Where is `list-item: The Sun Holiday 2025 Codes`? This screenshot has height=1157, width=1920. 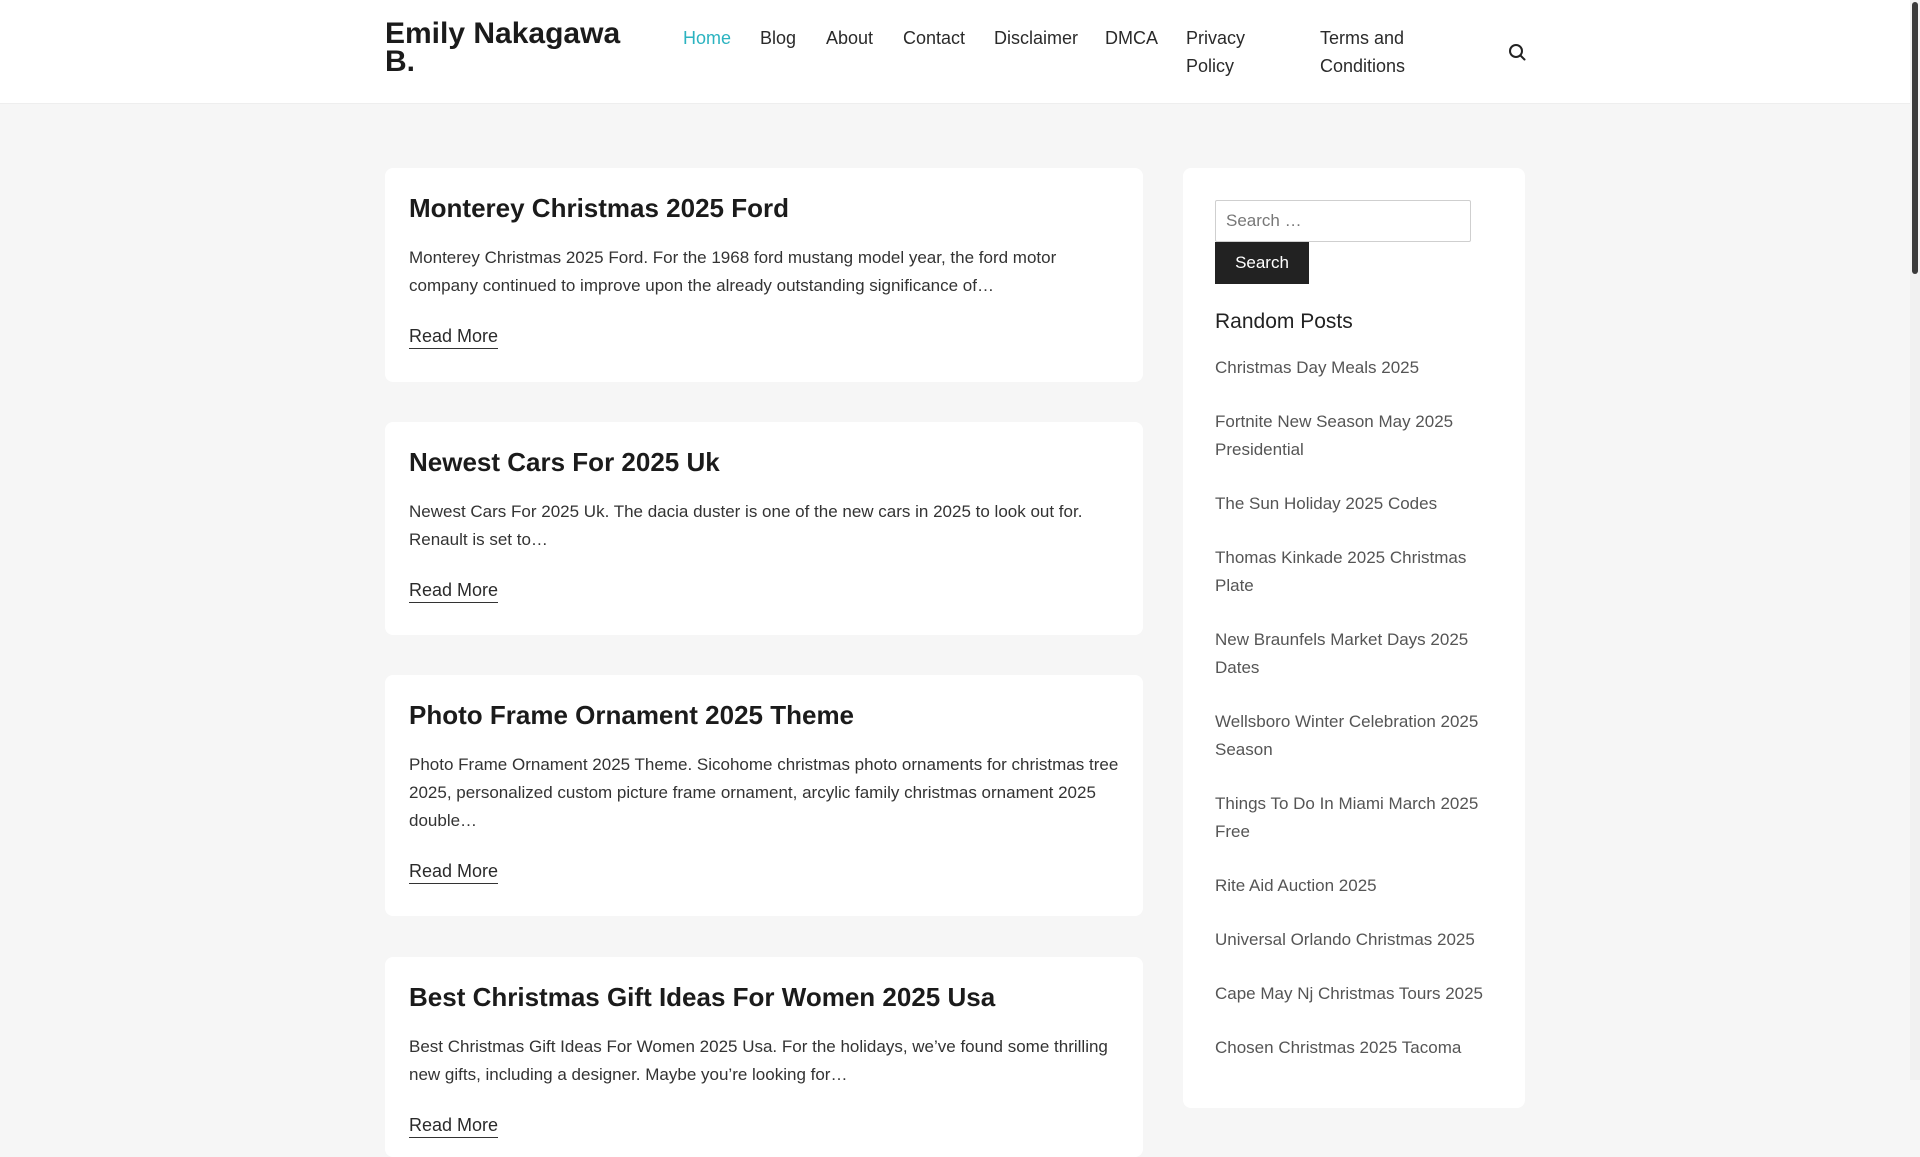 list-item: The Sun Holiday 2025 Codes is located at coordinates (1360, 504).